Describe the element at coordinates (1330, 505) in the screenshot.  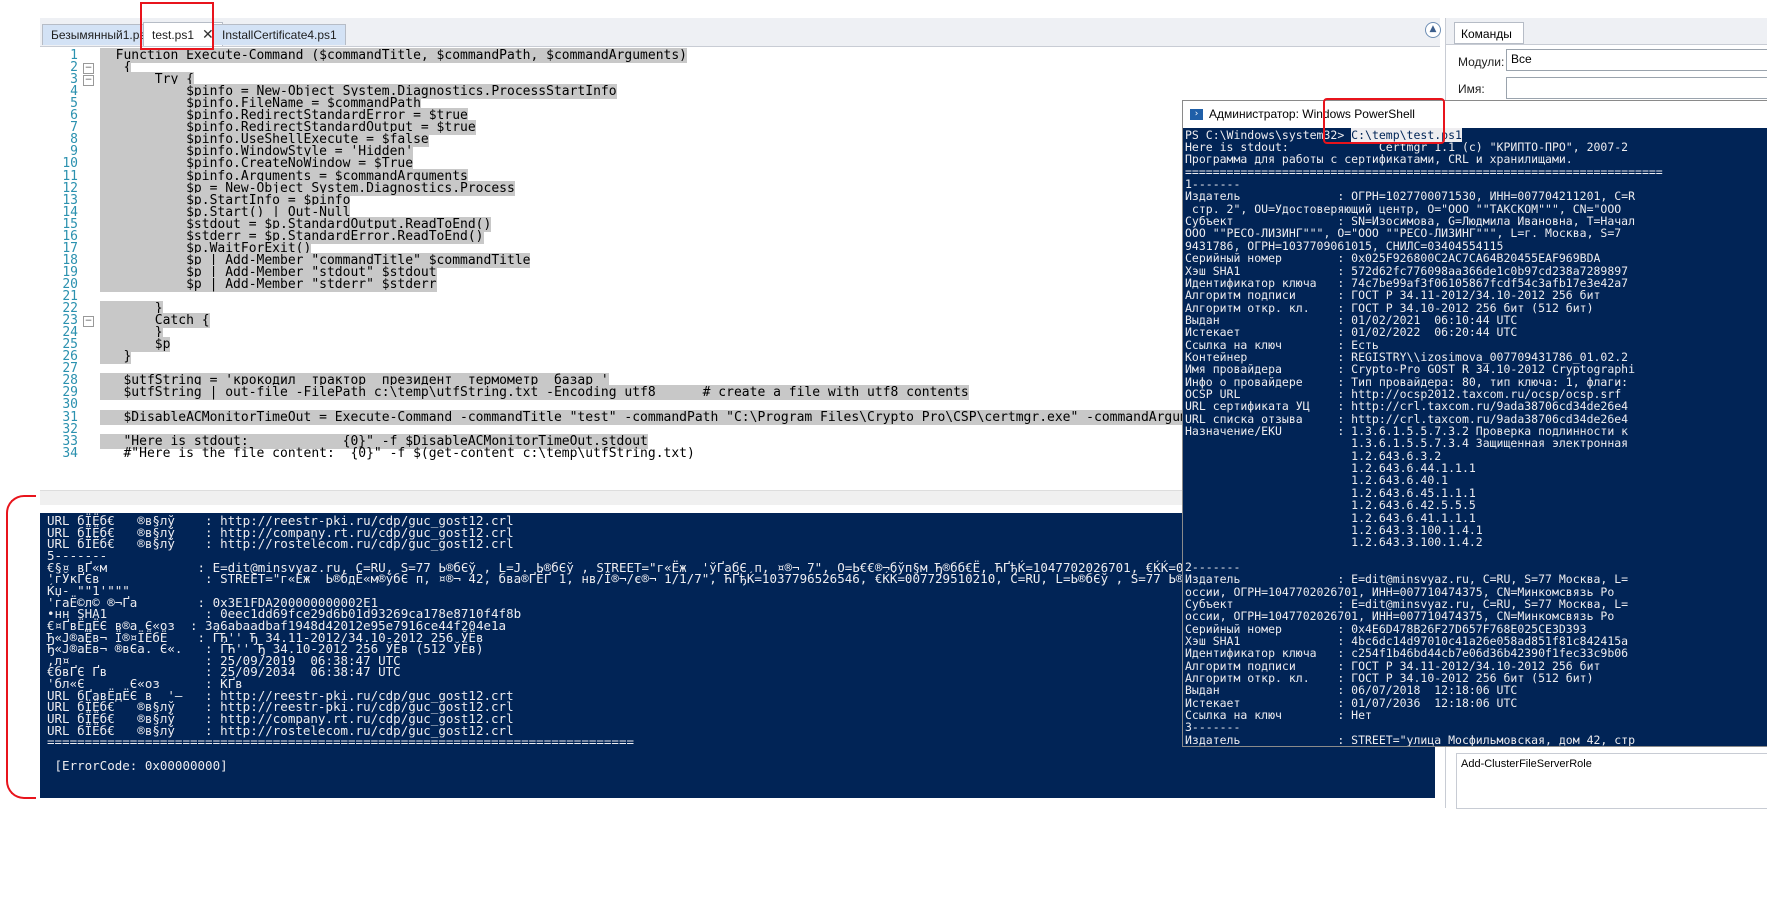
I see `powershell-line: 1.2.643.6.42.5.5.5` at that location.